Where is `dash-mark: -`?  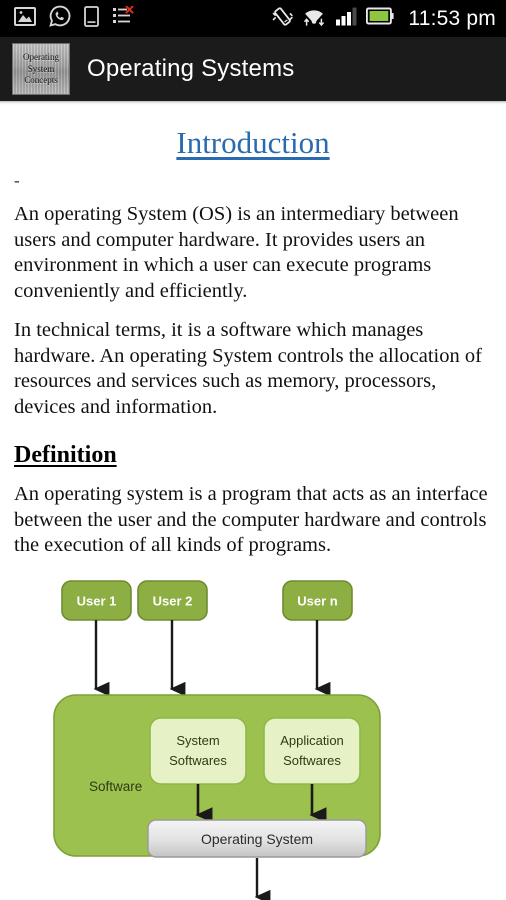
dash-mark: - is located at coordinates (17, 180).